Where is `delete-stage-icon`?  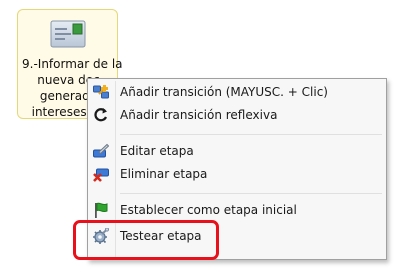 delete-stage-icon is located at coordinates (101, 175).